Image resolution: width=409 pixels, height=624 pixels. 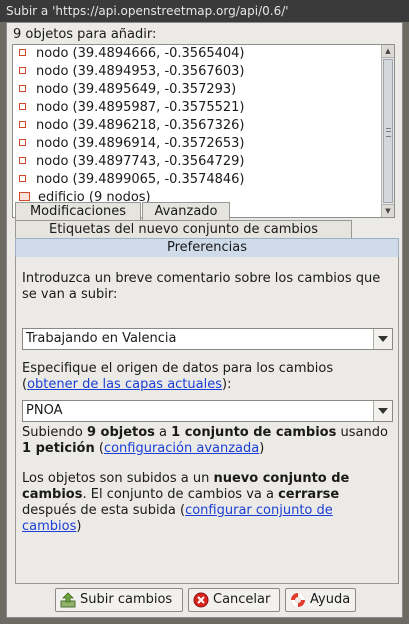 I want to click on list-item-label: nodo (39.4895649, -0.357293), so click(x=136, y=89).